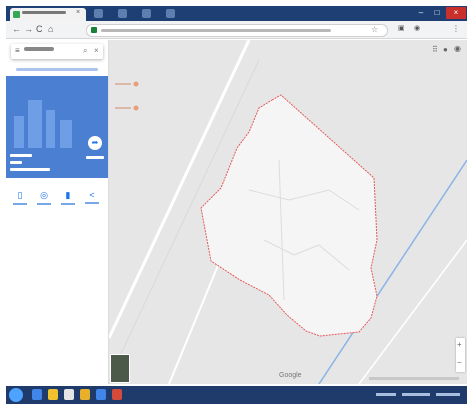 Image resolution: width=473 pixels, height=410 pixels. I want to click on extension-icon: ▣, so click(401, 29).